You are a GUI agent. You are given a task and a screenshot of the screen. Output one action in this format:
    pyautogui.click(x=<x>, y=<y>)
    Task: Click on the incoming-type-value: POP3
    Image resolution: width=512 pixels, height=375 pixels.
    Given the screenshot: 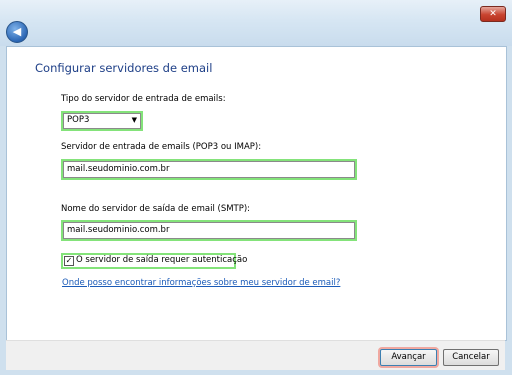 What is the action you would take?
    pyautogui.click(x=78, y=120)
    